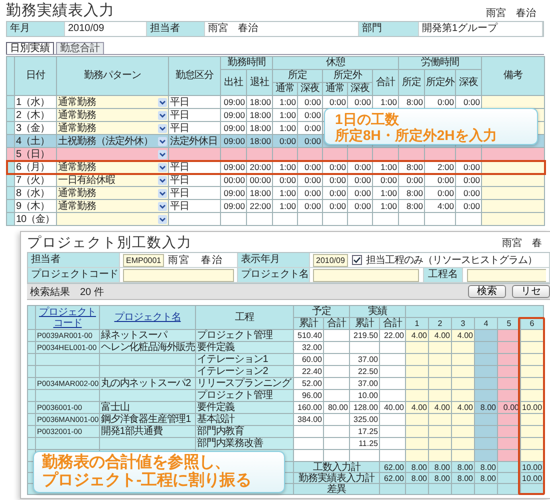  Describe the element at coordinates (35, 76) in the screenshot. I see `column-header: 日付` at that location.